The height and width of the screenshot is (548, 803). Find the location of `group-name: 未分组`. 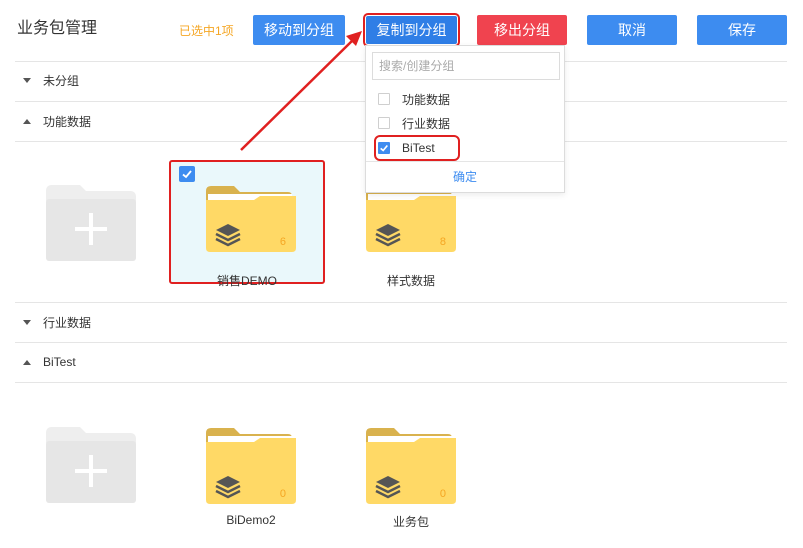

group-name: 未分组 is located at coordinates (61, 80).